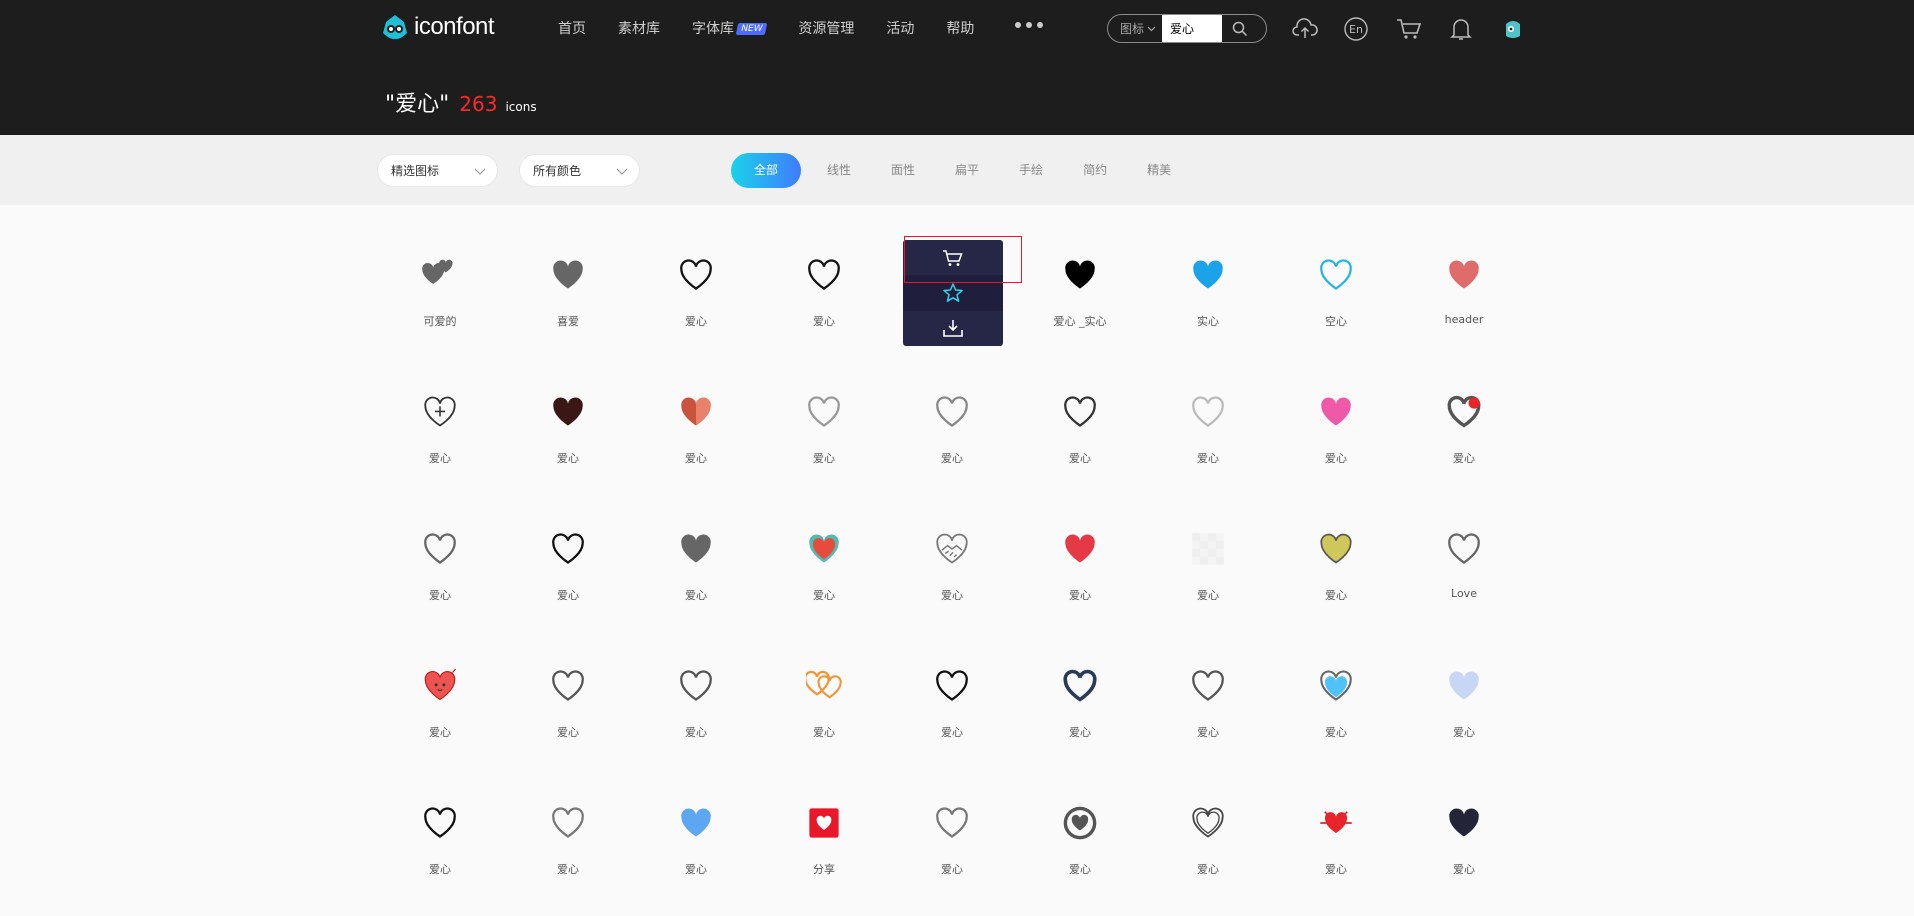 This screenshot has height=916, width=1914. What do you see at coordinates (639, 28) in the screenshot?
I see `nav-library: 素材库` at bounding box center [639, 28].